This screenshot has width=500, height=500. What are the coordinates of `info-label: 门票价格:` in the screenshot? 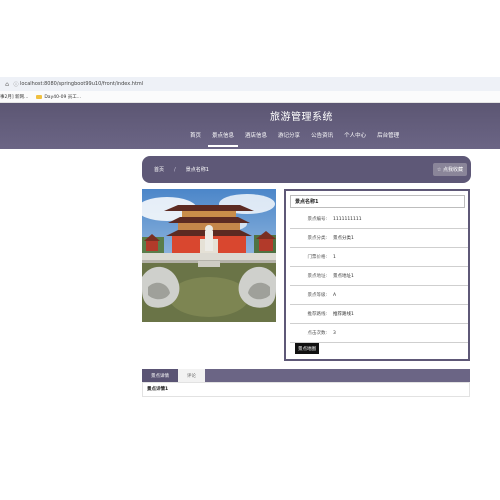 It's located at (317, 257).